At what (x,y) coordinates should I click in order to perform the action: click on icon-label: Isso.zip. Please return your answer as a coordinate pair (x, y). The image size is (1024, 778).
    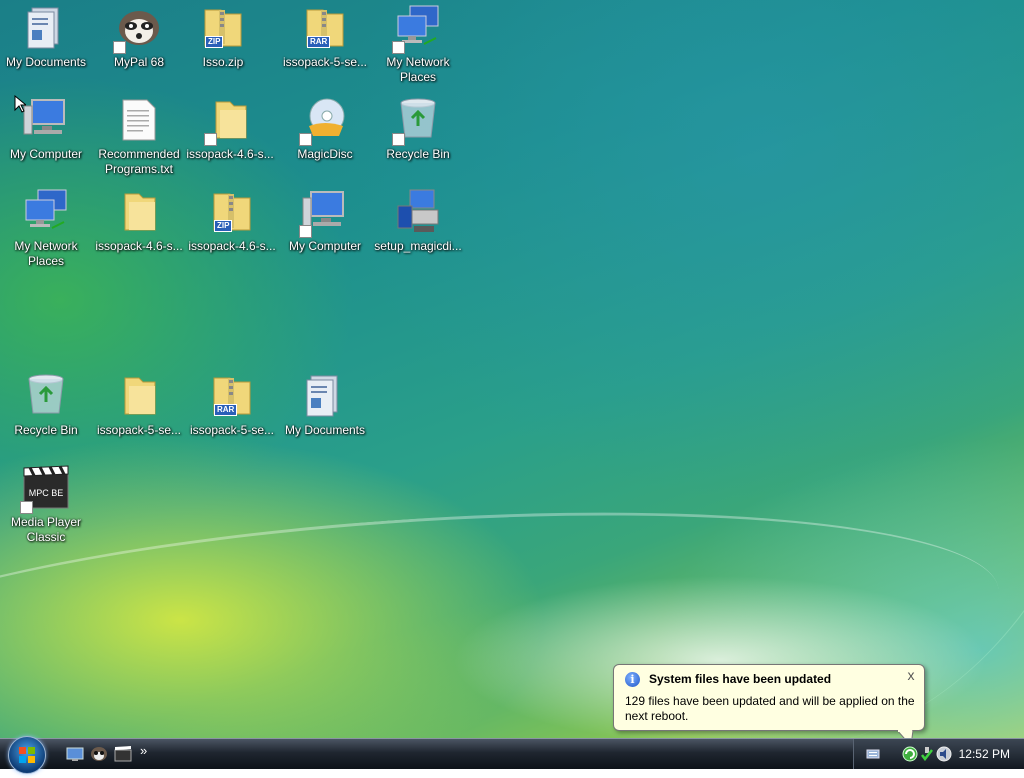
    Looking at the image, I should click on (223, 62).